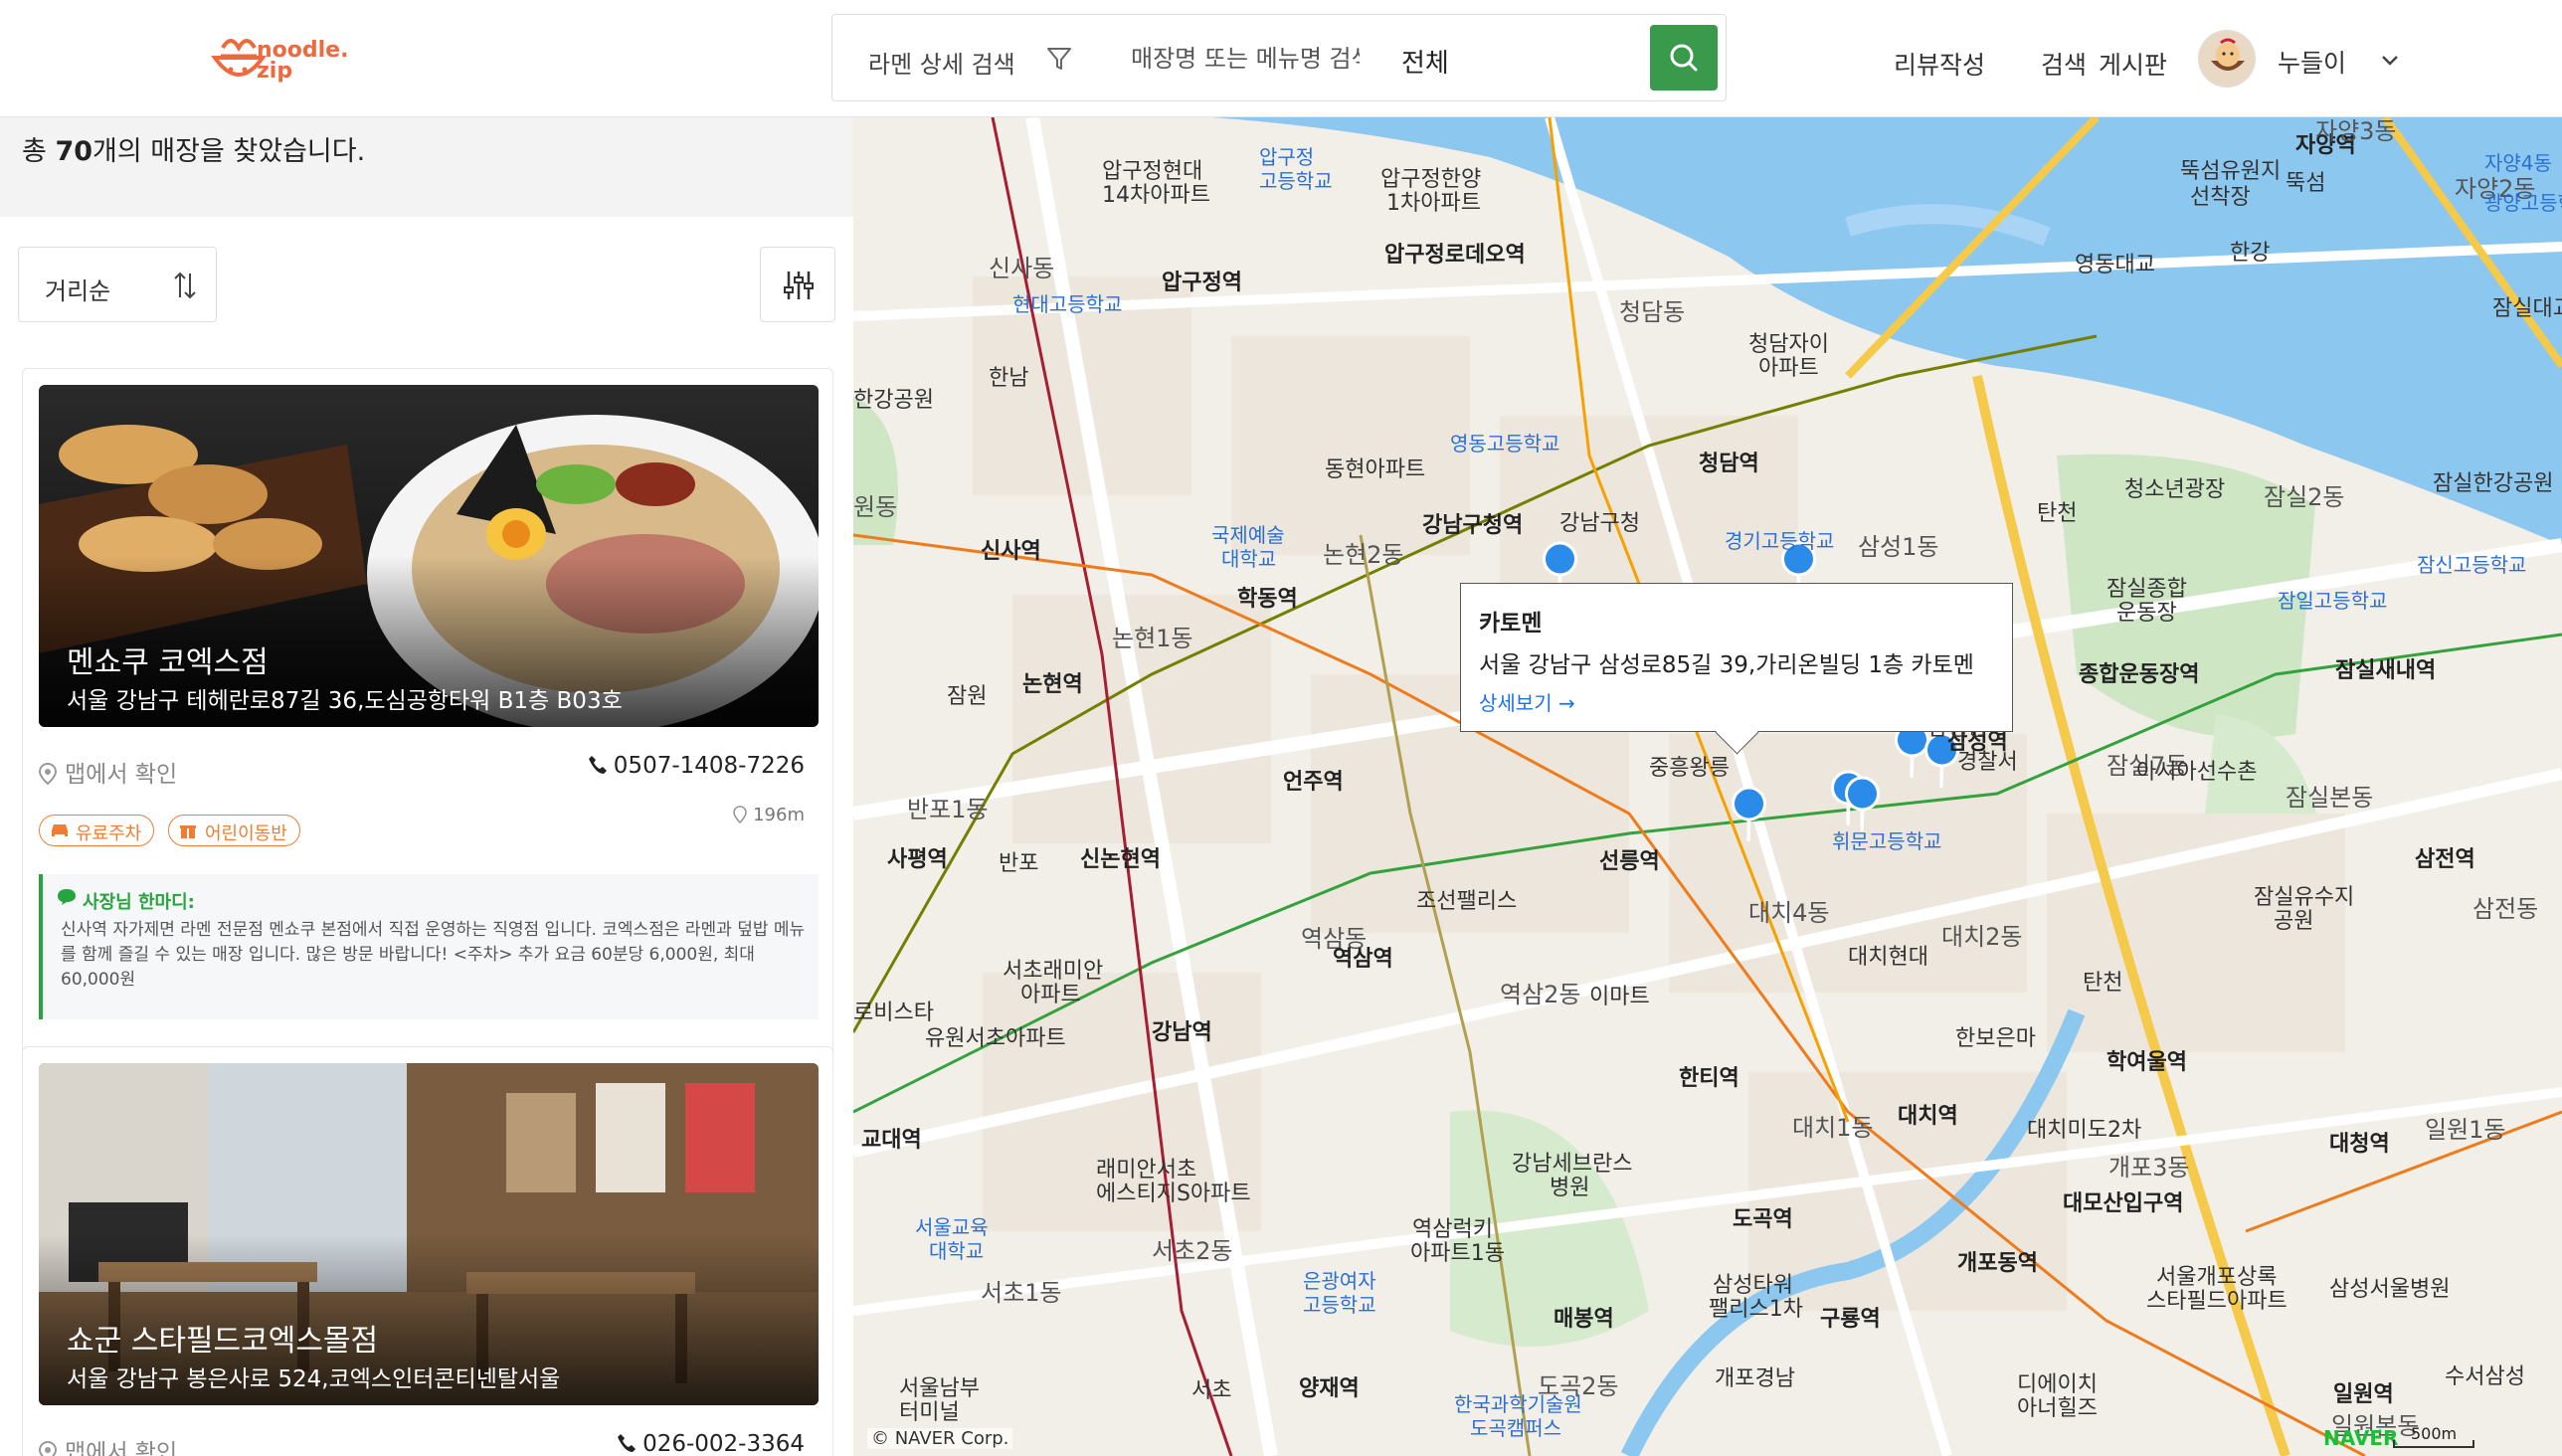  Describe the element at coordinates (1152, 638) in the screenshot. I see `map-label: 논현1동` at that location.